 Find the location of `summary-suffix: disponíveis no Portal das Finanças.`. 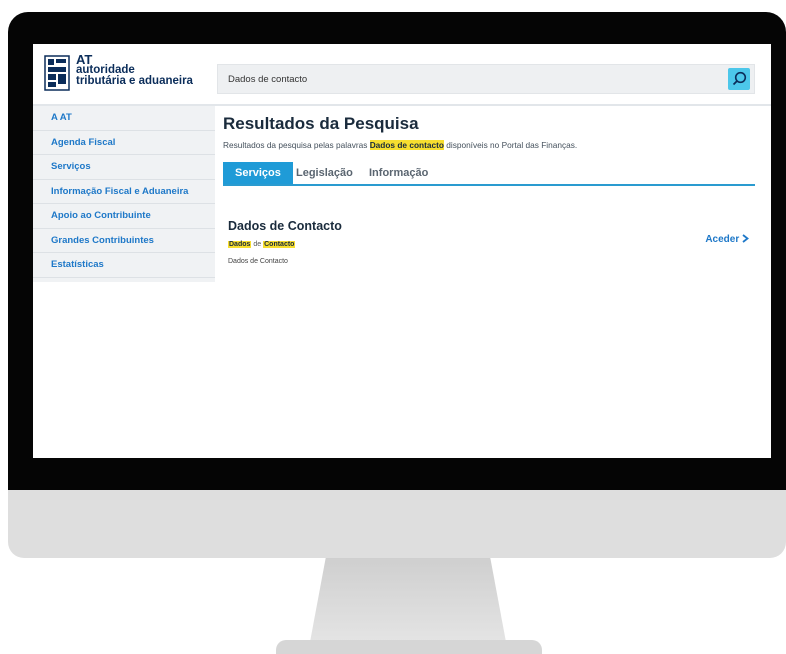

summary-suffix: disponíveis no Portal das Finanças. is located at coordinates (512, 145).